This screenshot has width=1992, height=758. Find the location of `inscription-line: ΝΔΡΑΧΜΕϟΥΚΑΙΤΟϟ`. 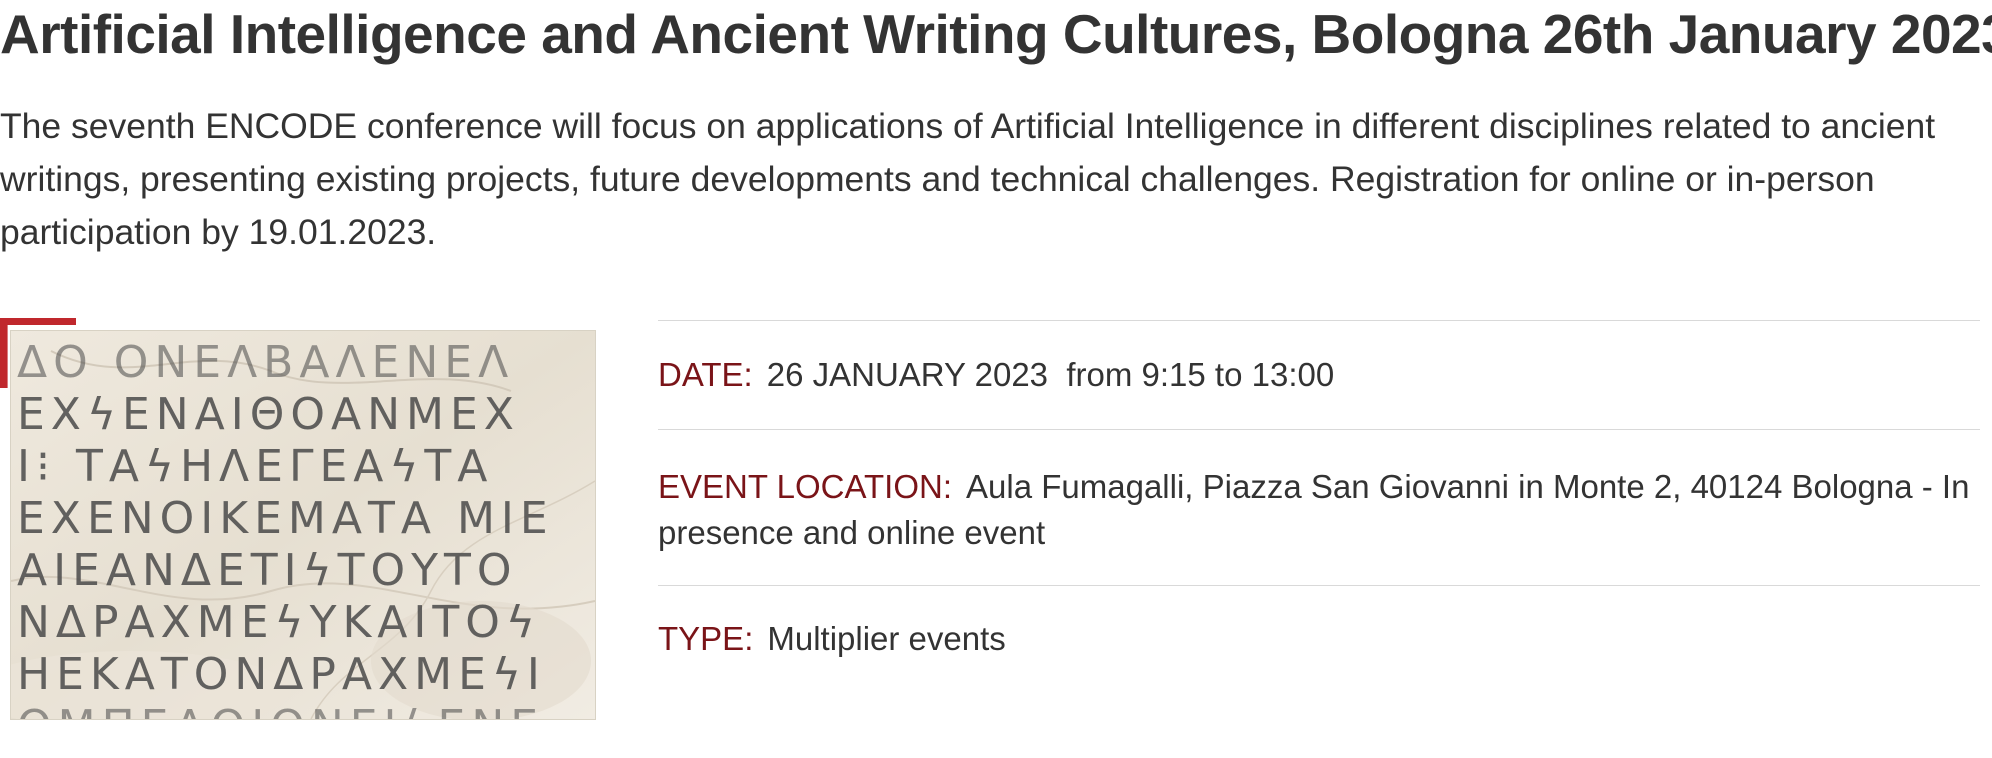

inscription-line: ΝΔΡΑΧΜΕϟΥΚΑΙΤΟϟ is located at coordinates (279, 622).